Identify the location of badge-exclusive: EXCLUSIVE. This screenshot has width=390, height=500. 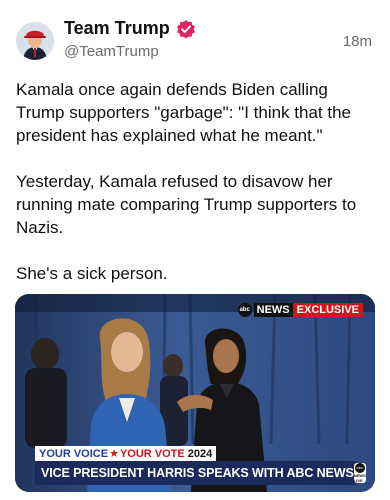
(327, 310).